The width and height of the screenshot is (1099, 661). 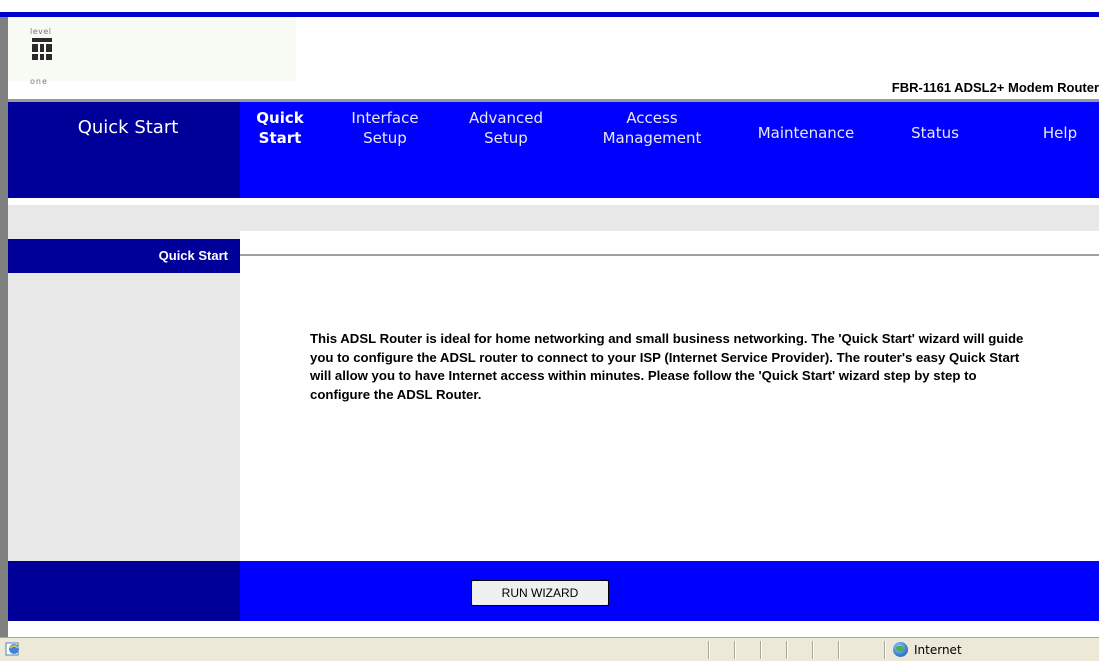 I want to click on logo-area: level one, so click(x=152, y=51).